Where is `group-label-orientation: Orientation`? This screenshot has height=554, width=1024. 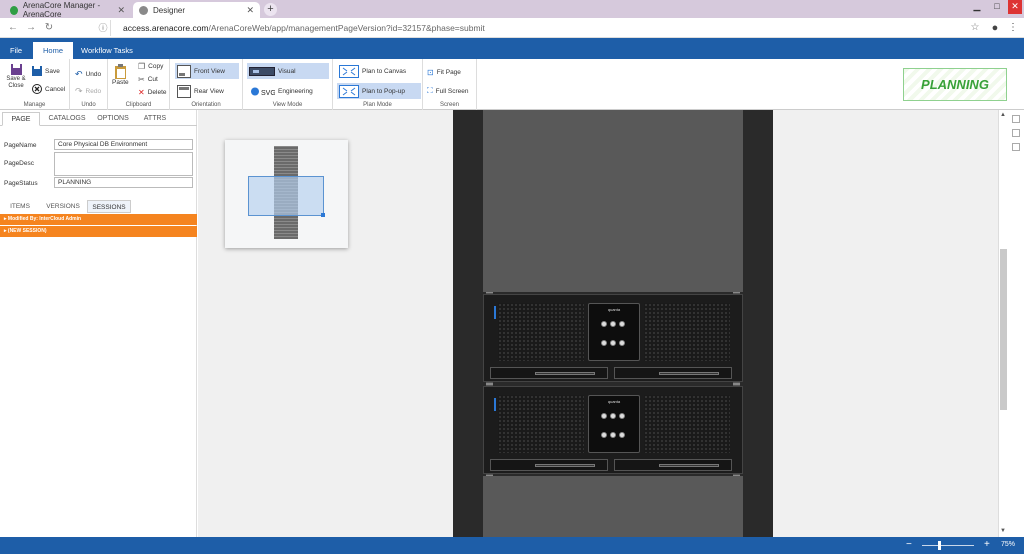 group-label-orientation: Orientation is located at coordinates (206, 105).